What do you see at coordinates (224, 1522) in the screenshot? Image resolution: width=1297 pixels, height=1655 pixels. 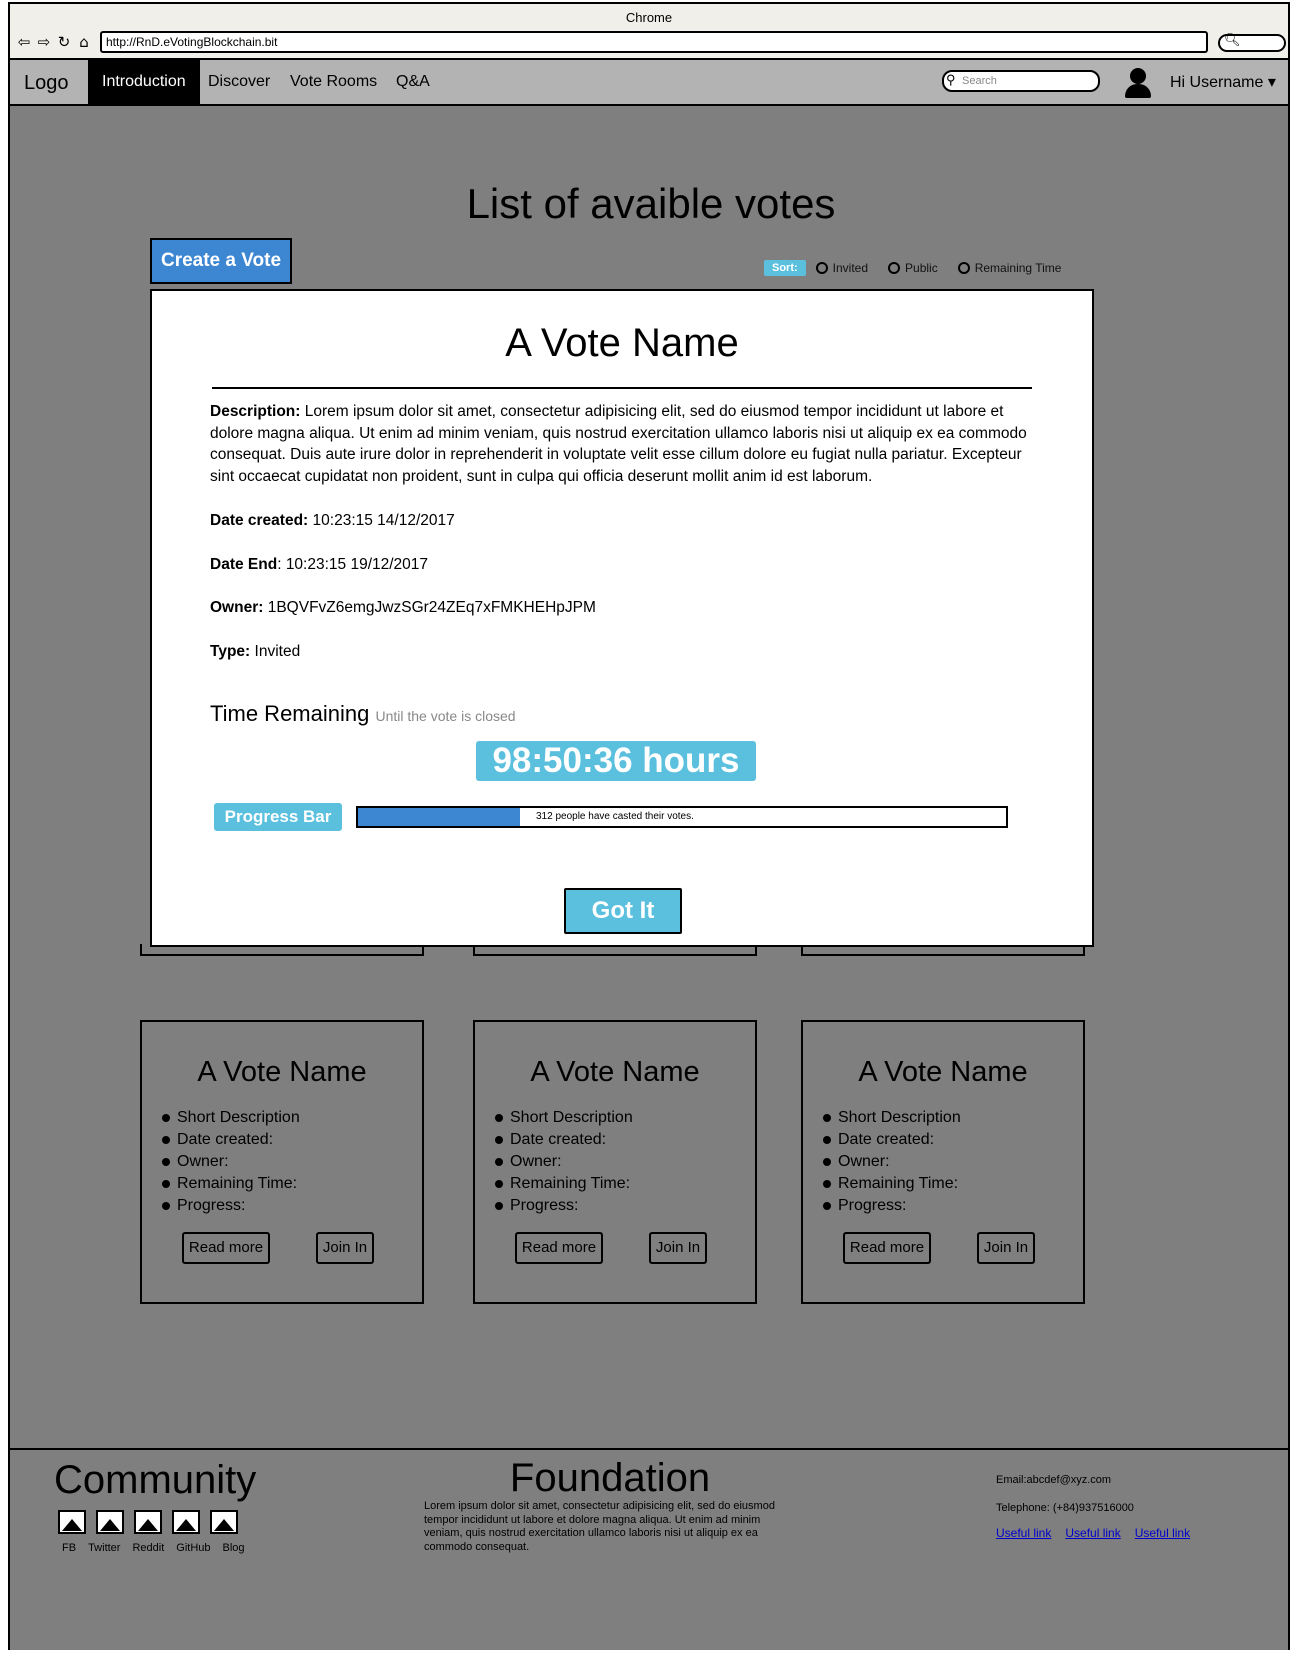 I see `blog-image-icon` at bounding box center [224, 1522].